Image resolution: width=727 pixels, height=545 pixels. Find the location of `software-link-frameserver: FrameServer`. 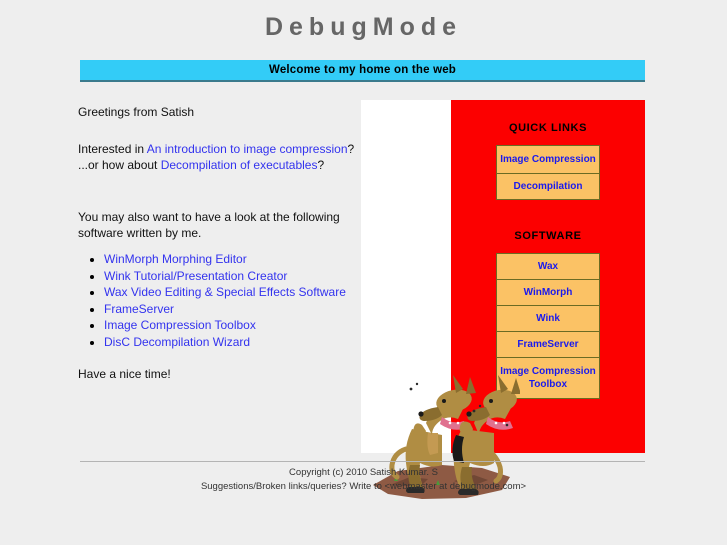

software-link-frameserver: FrameServer is located at coordinates (139, 309).